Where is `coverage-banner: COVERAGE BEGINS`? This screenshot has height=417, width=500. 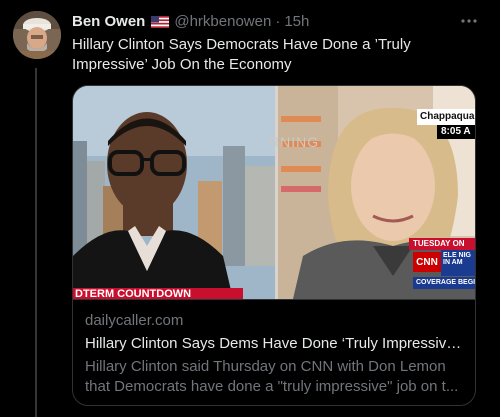 coverage-banner: COVERAGE BEGINS is located at coordinates (444, 283).